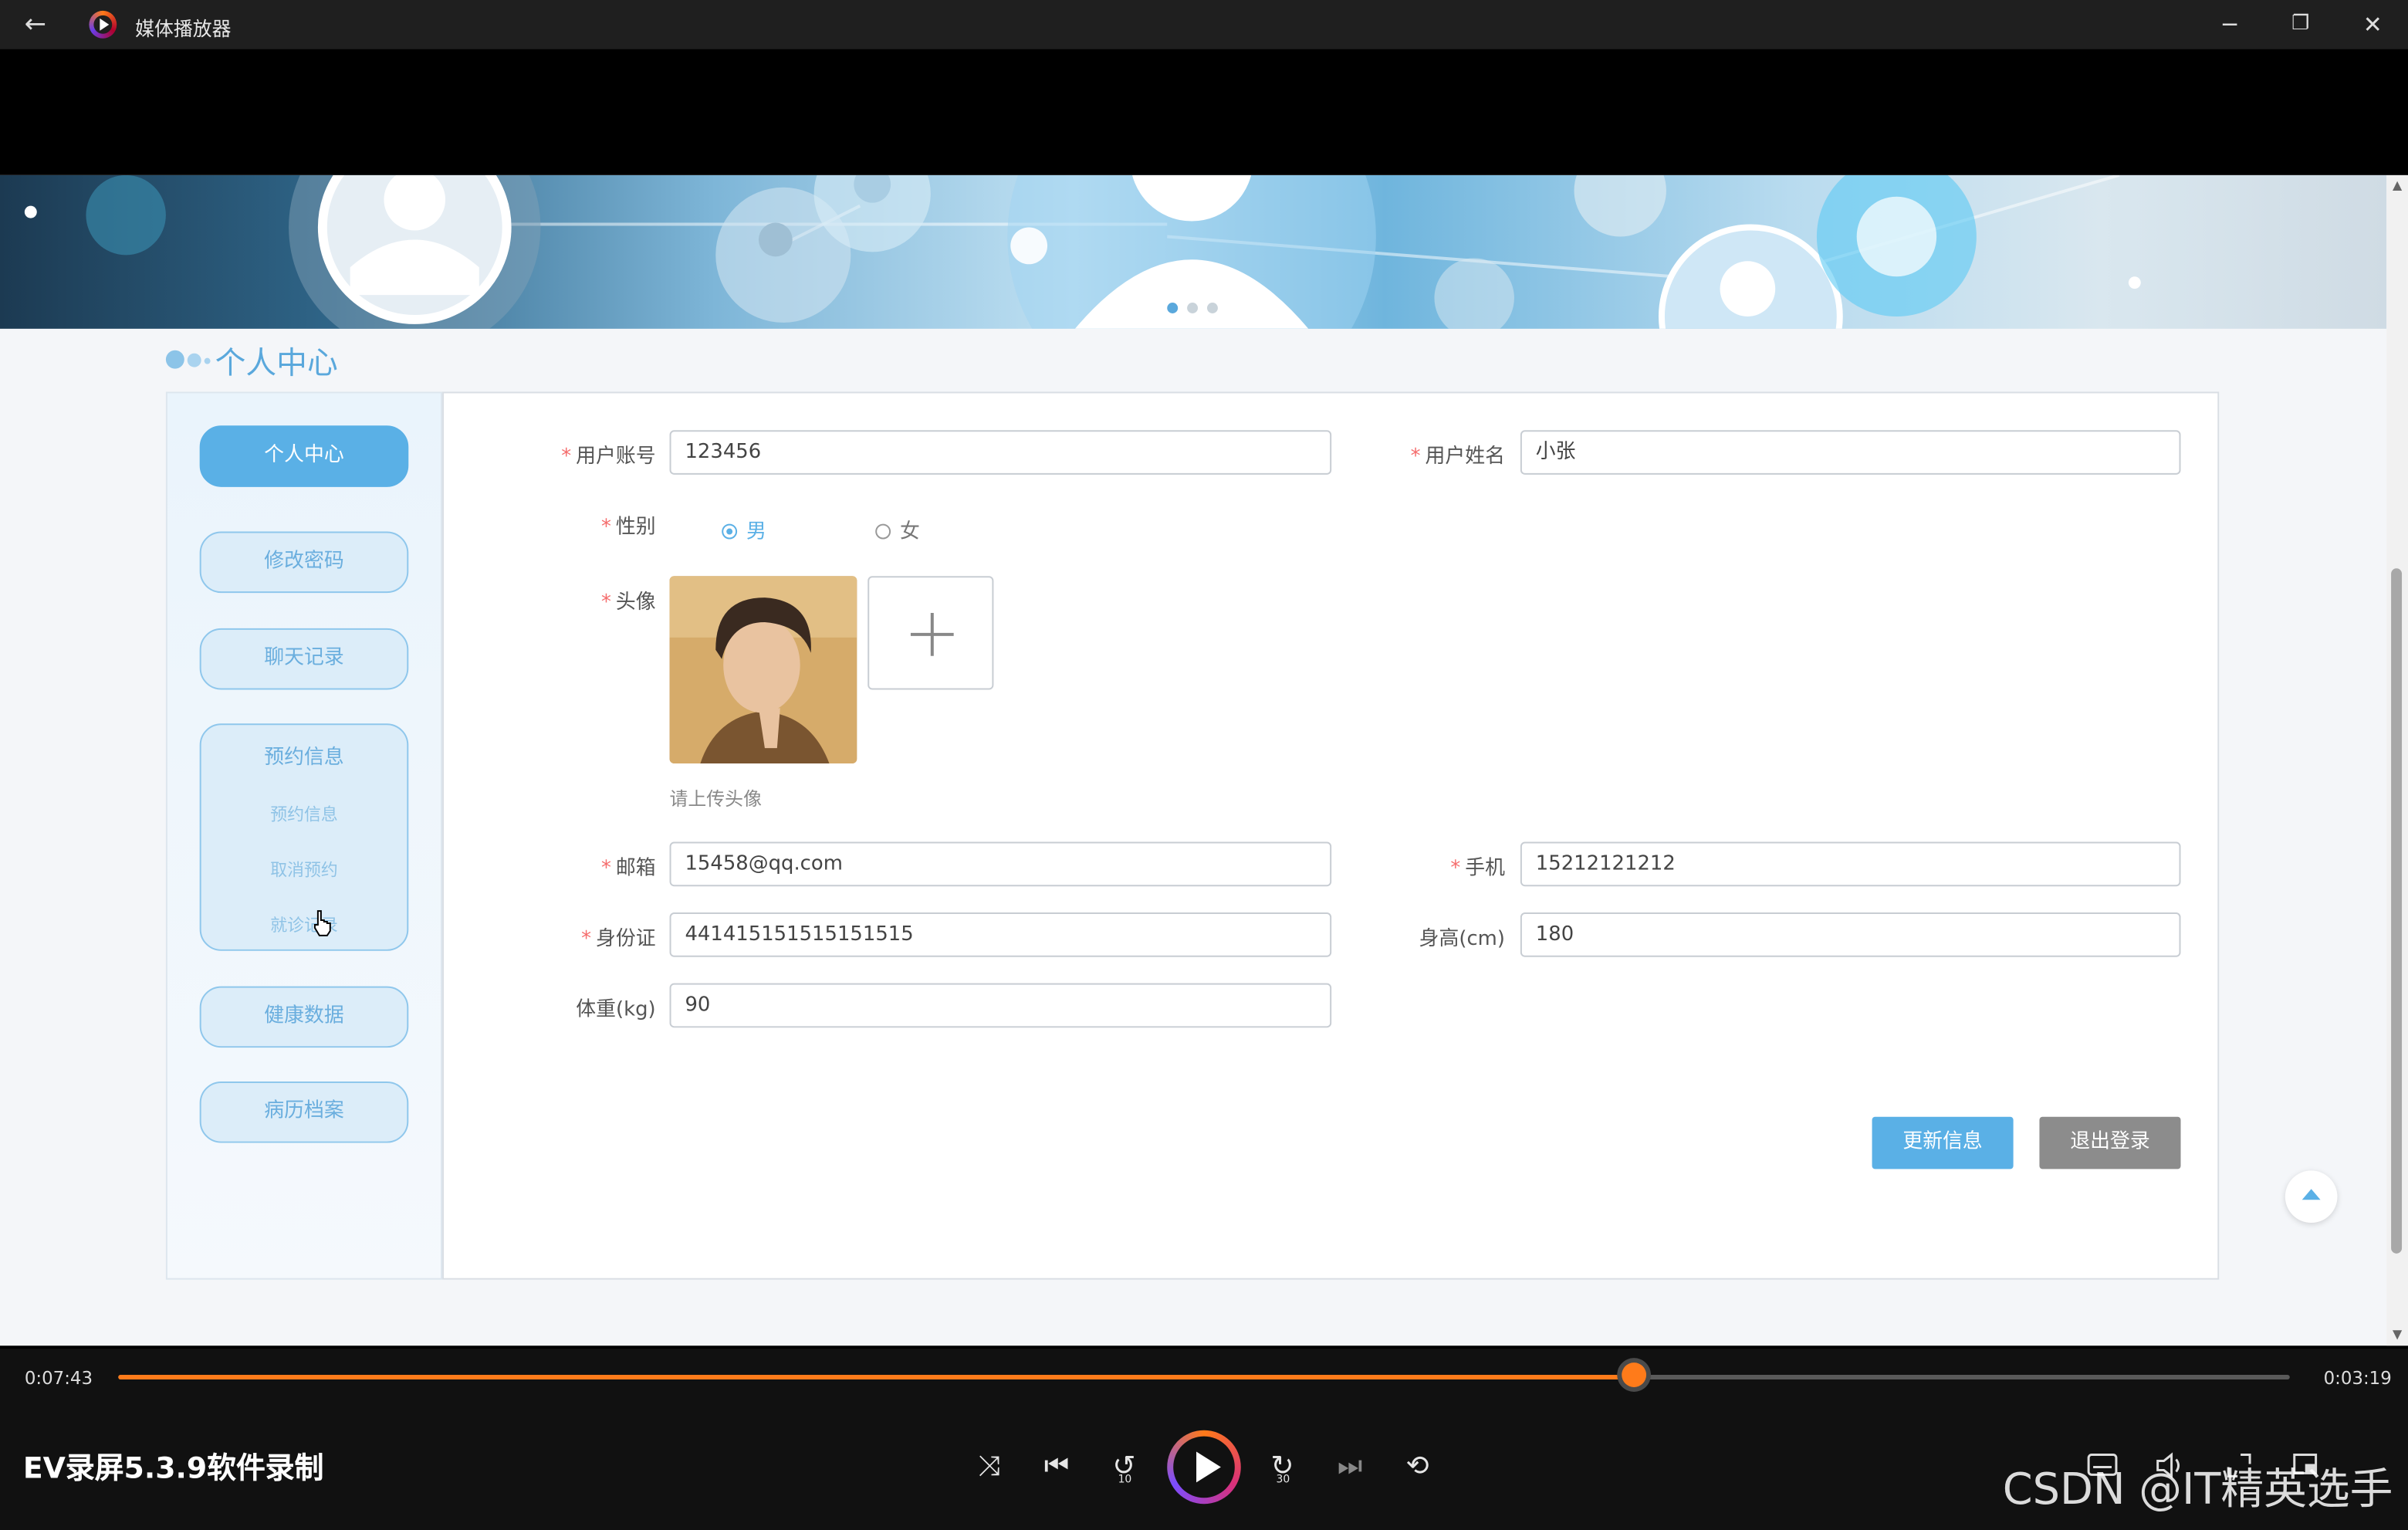 The height and width of the screenshot is (1530, 2408). Describe the element at coordinates (304, 562) in the screenshot. I see `sidebar-item-change-password: 修改密码` at that location.